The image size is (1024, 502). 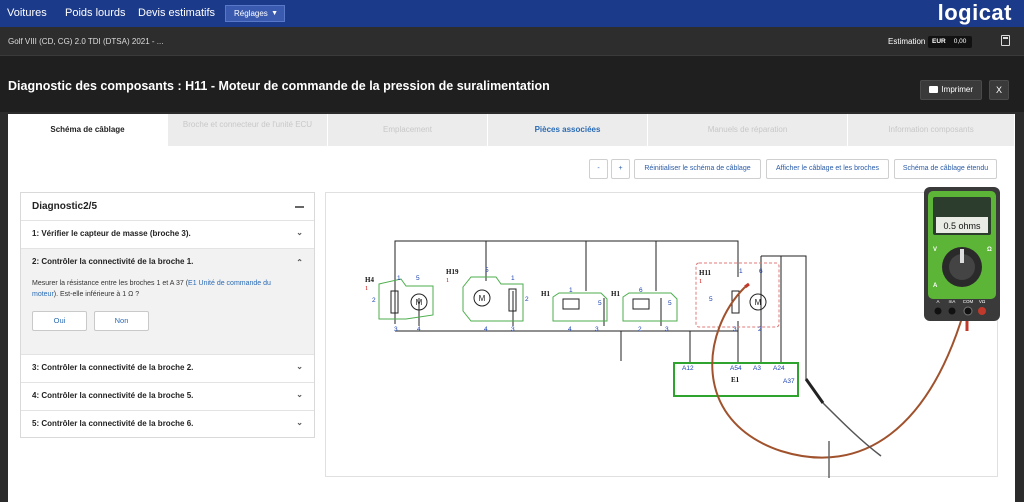 What do you see at coordinates (167, 207) in the screenshot?
I see `diagnostic-header: Diagnostic2/5` at bounding box center [167, 207].